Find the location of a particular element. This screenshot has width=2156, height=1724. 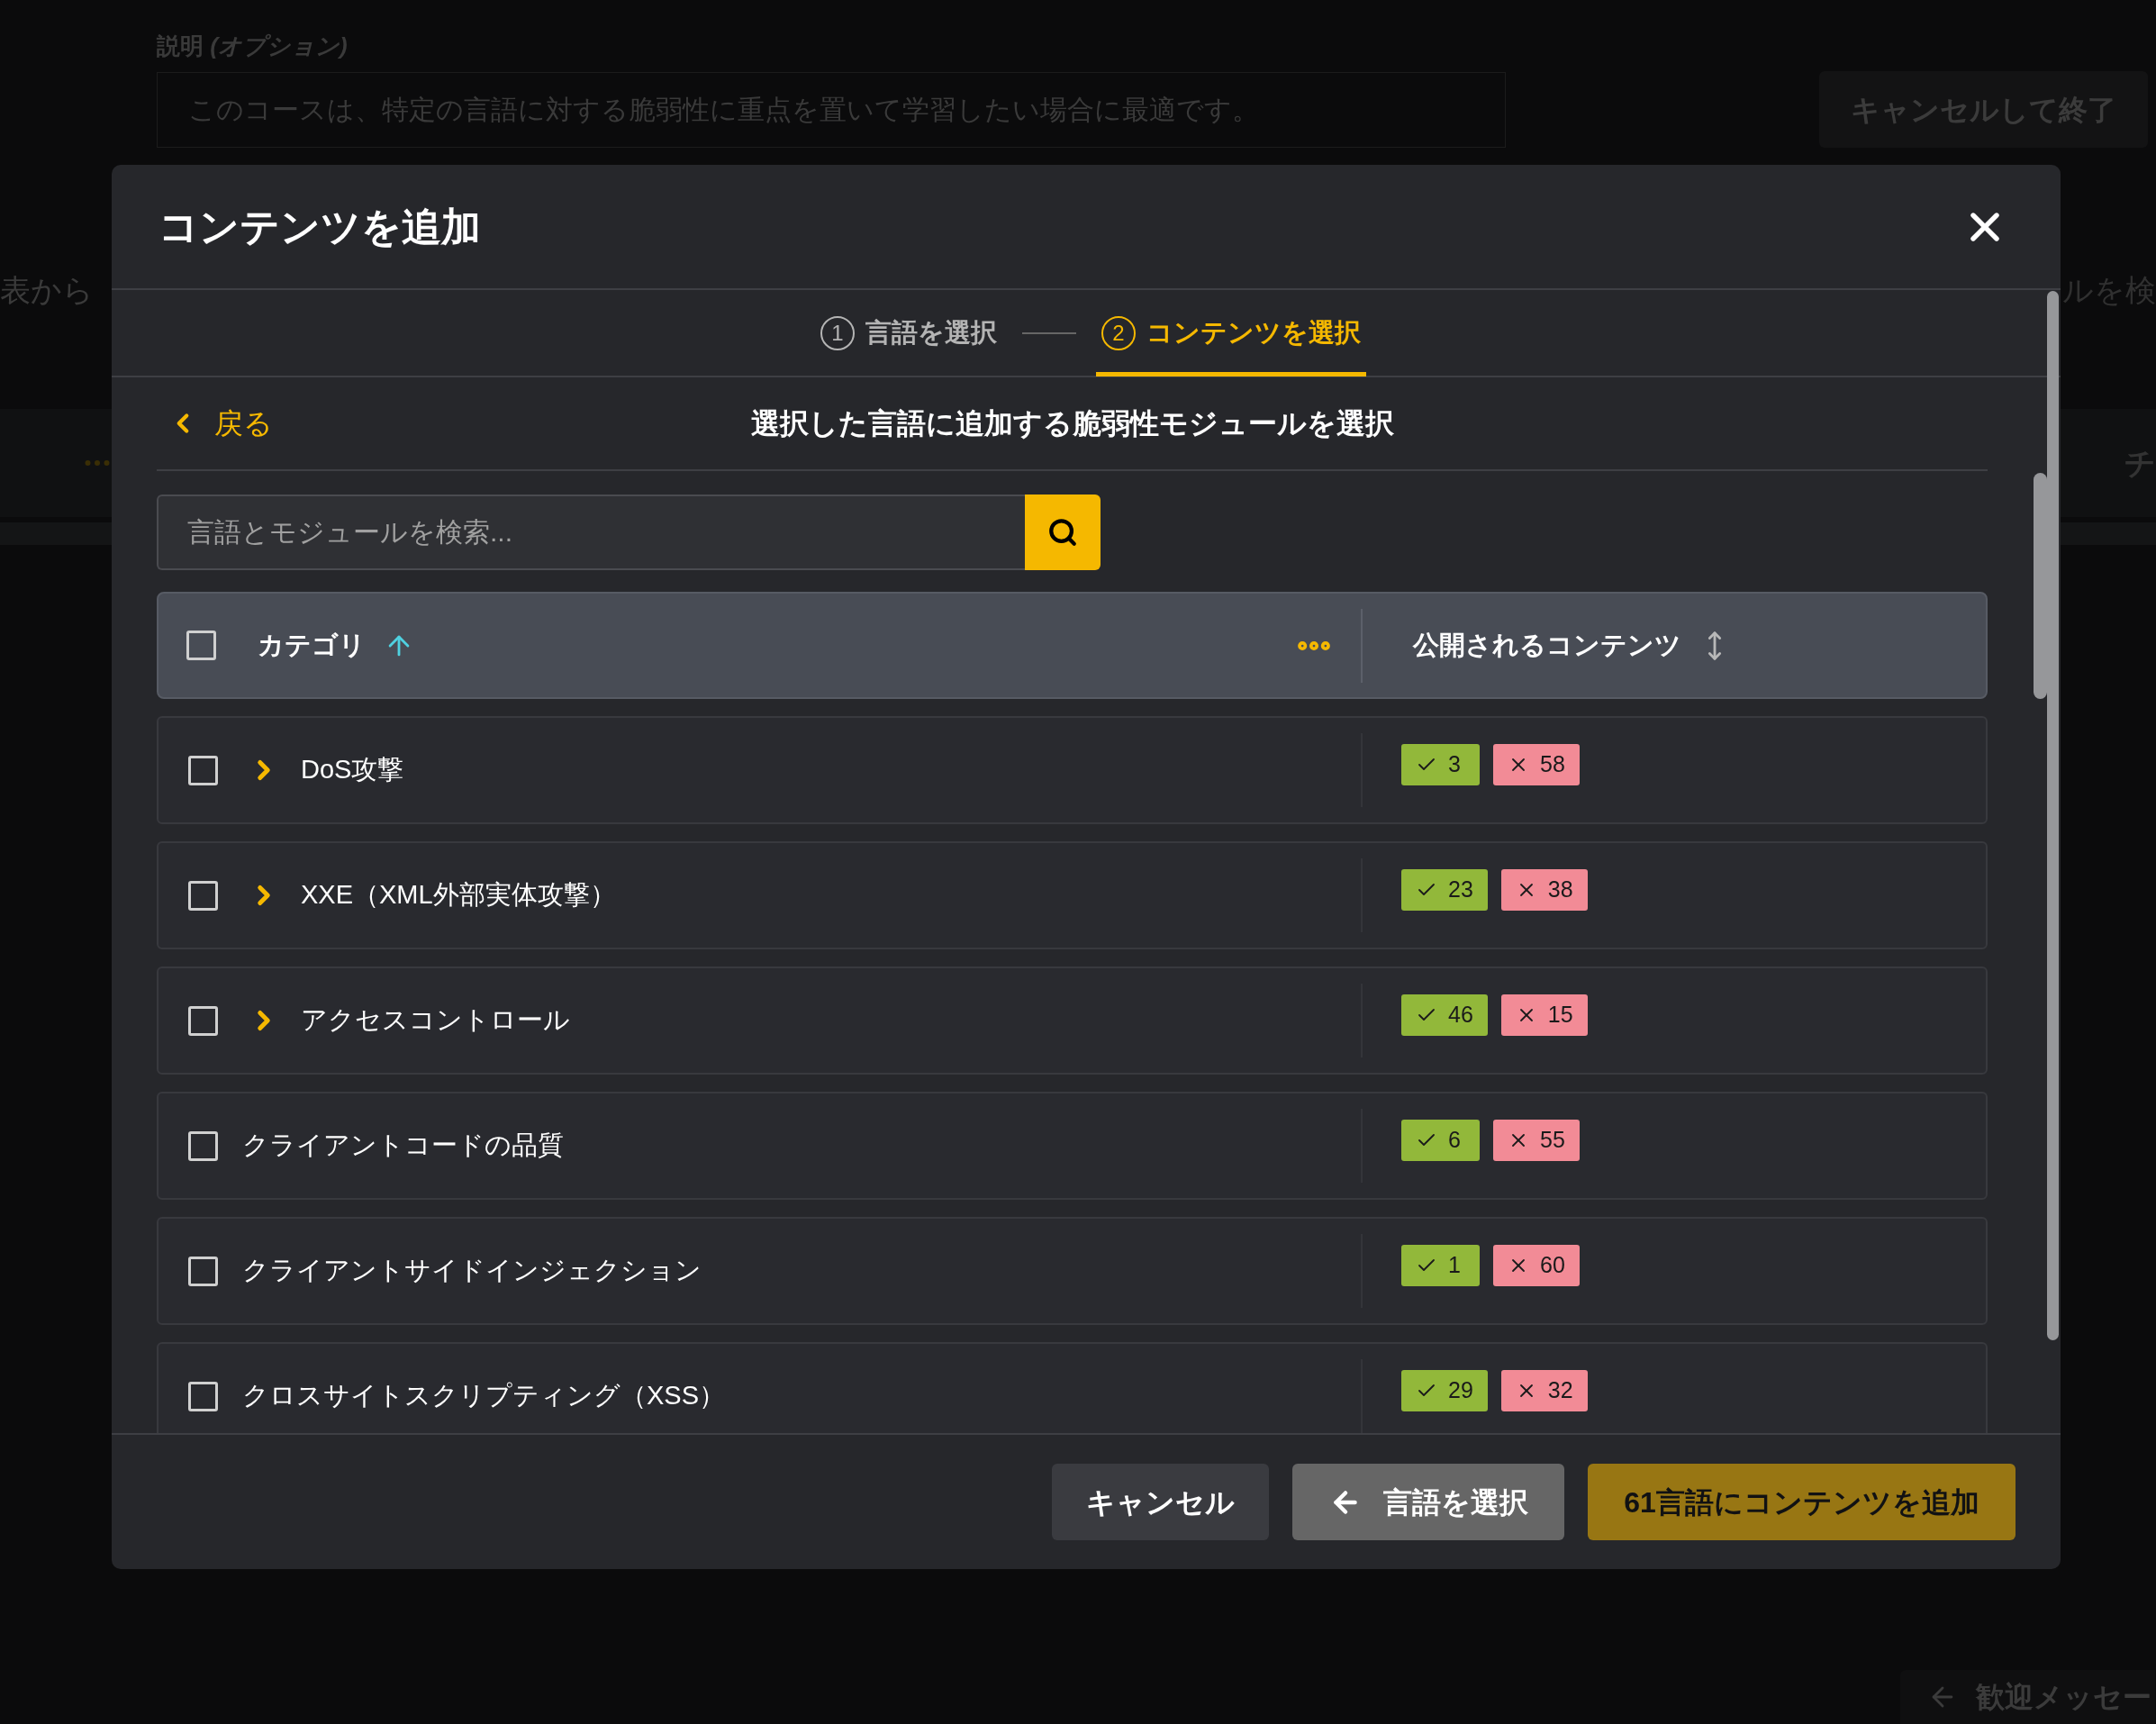

unpublished-count-badge: 58 is located at coordinates (1536, 764).